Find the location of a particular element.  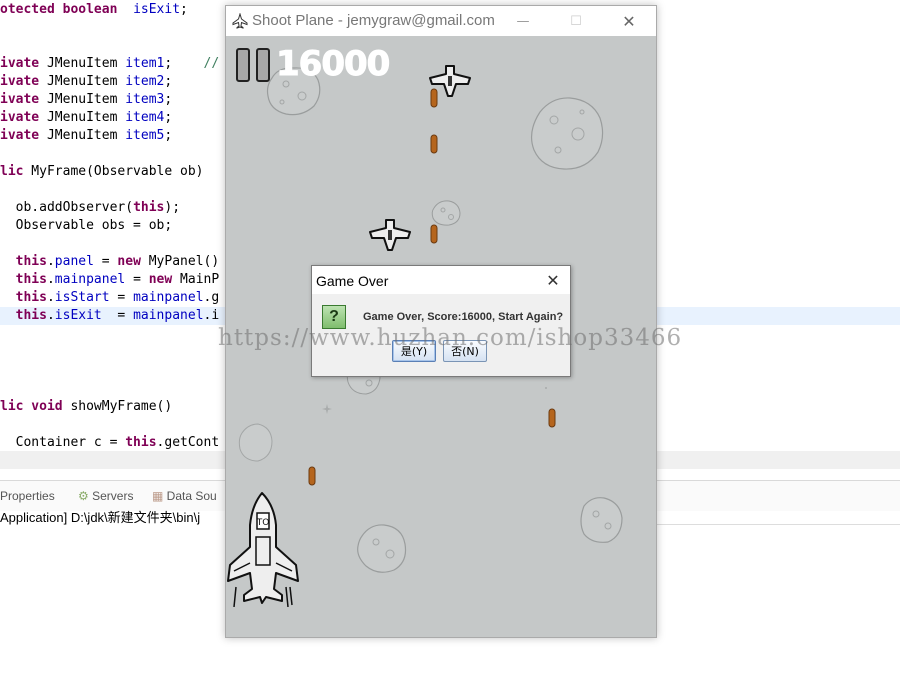

code-line: this.panel = new MyPanel() is located at coordinates (110, 262).